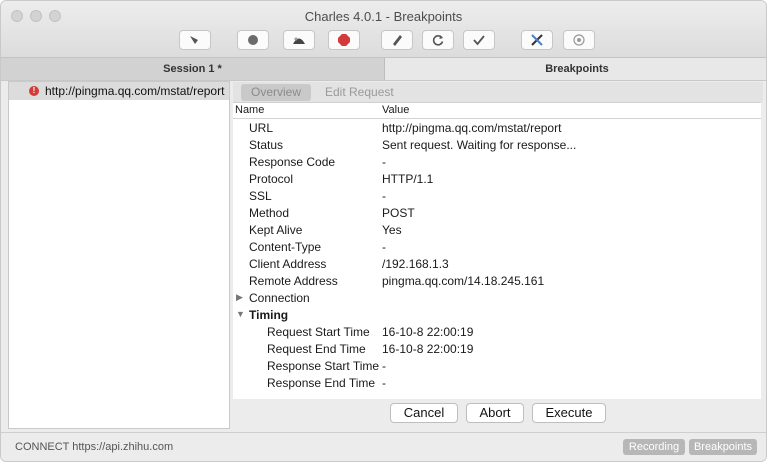 Image resolution: width=767 pixels, height=462 pixels. I want to click on validate-button, so click(479, 40).